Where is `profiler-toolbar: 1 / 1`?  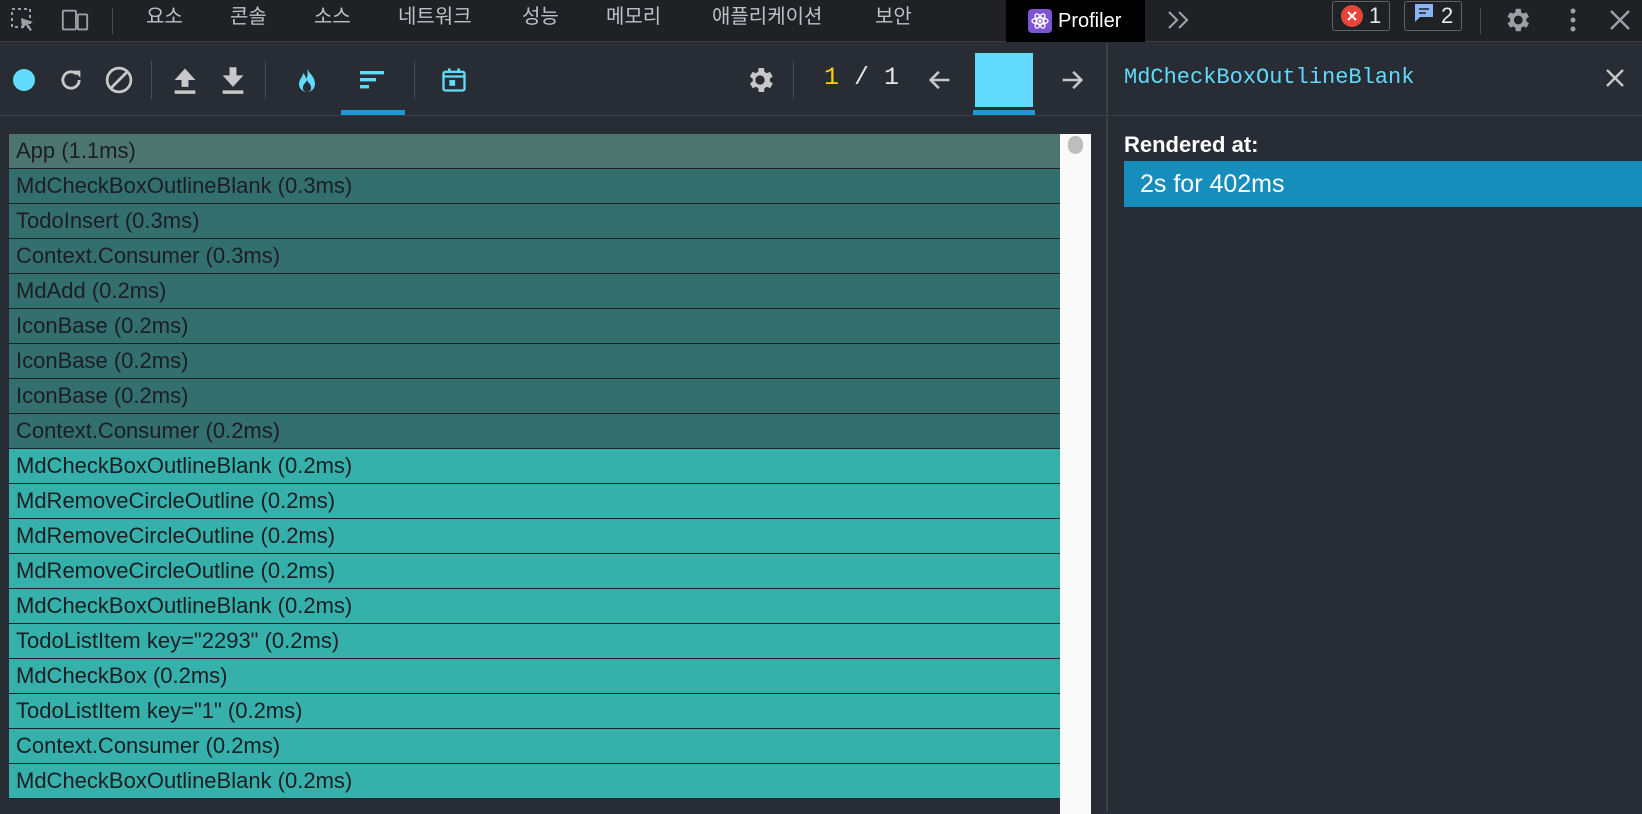 profiler-toolbar: 1 / 1 is located at coordinates (553, 79).